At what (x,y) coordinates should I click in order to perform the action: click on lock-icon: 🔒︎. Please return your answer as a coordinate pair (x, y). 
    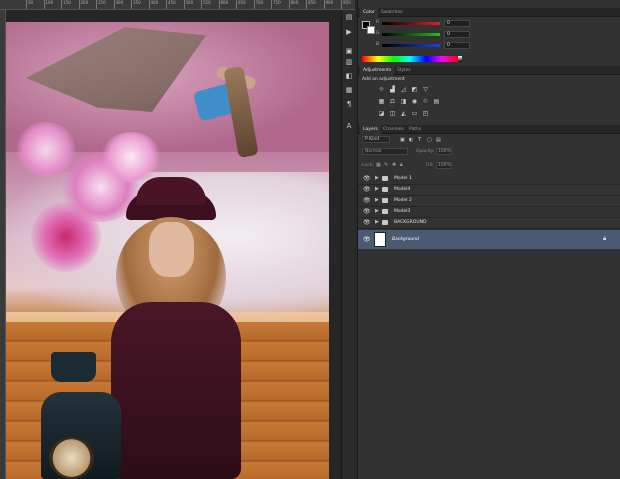
    Looking at the image, I should click on (605, 238).